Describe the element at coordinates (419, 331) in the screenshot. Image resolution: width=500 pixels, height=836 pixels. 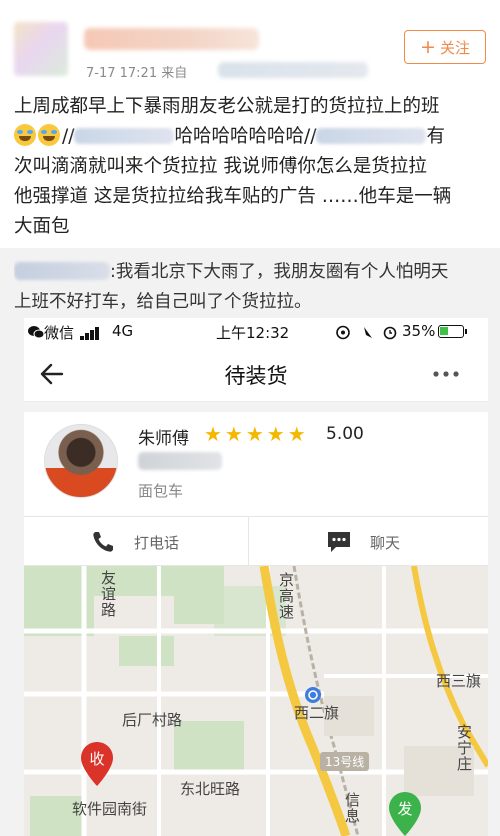
I see `battery-percent: 35%` at that location.